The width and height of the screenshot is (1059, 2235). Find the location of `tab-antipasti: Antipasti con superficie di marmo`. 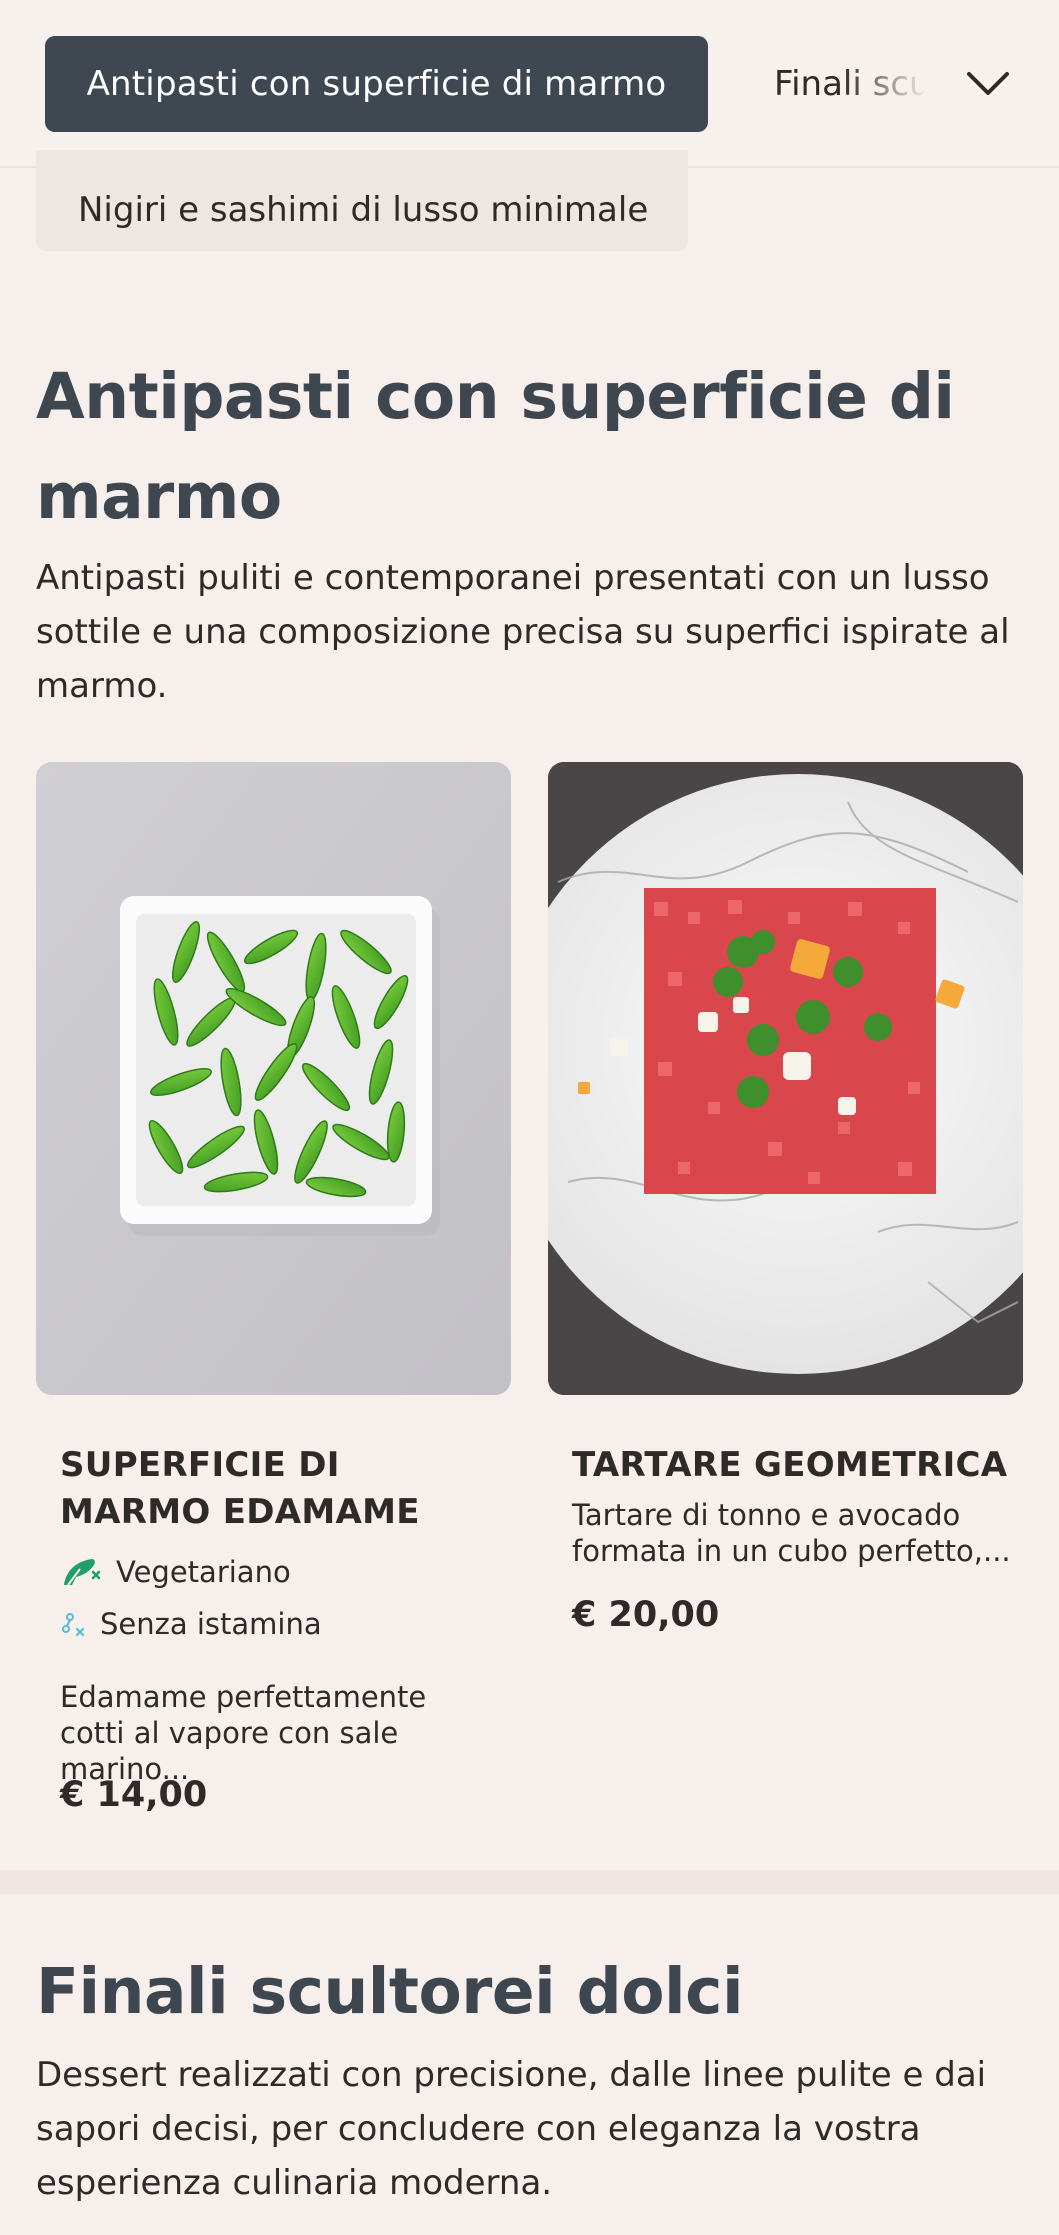

tab-antipasti: Antipasti con superficie di marmo is located at coordinates (376, 84).